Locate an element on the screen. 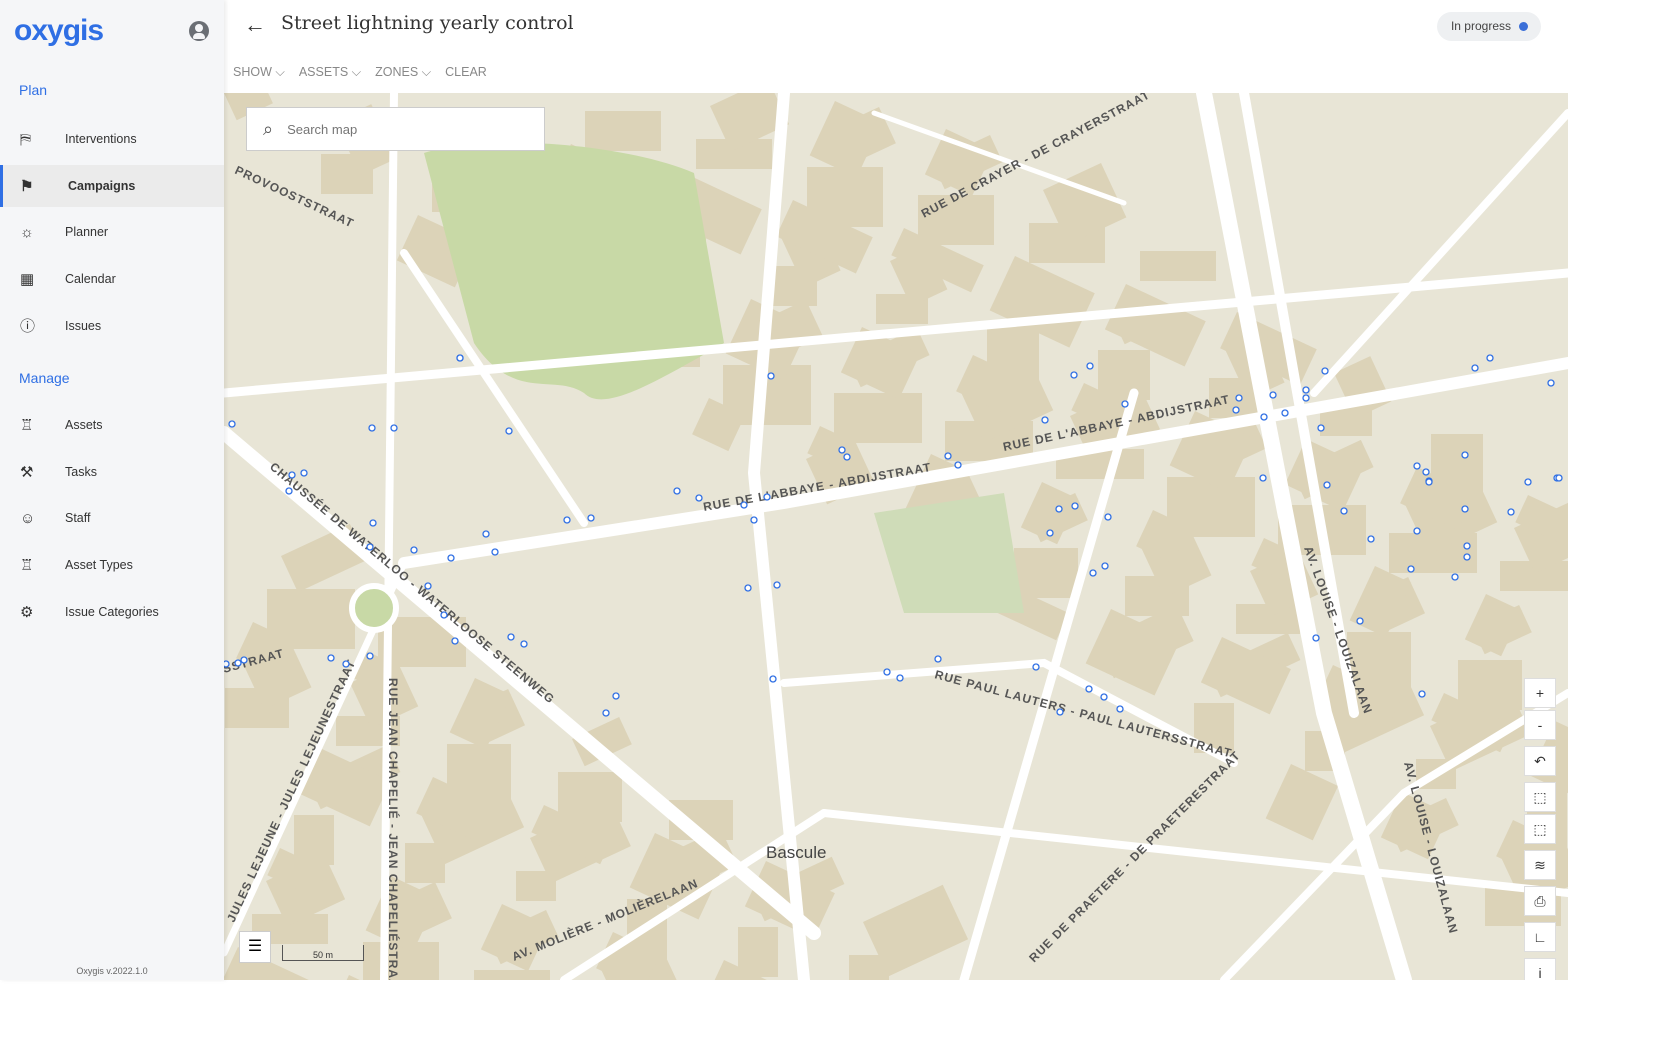 Image resolution: width=1680 pixels, height=1050 pixels. sidebar-item-assets: ♖ Assets is located at coordinates (112, 425).